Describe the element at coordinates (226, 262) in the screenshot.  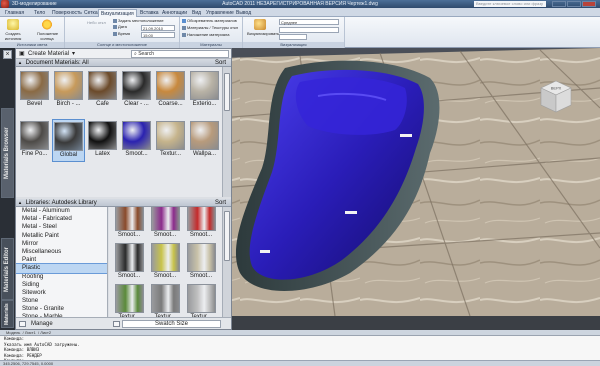
I see `library-scrollbar` at that location.